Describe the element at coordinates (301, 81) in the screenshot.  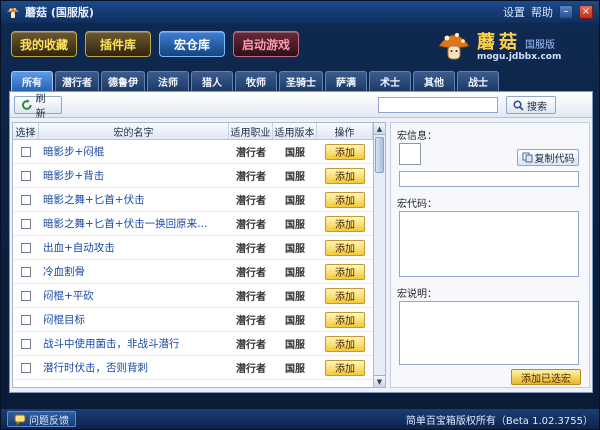
I see `tab-paladin: 圣骑士` at that location.